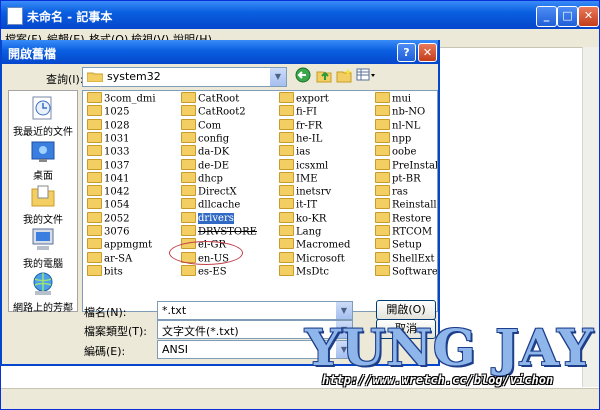  What do you see at coordinates (205, 165) in the screenshot?
I see `folder-item: de-DE` at bounding box center [205, 165].